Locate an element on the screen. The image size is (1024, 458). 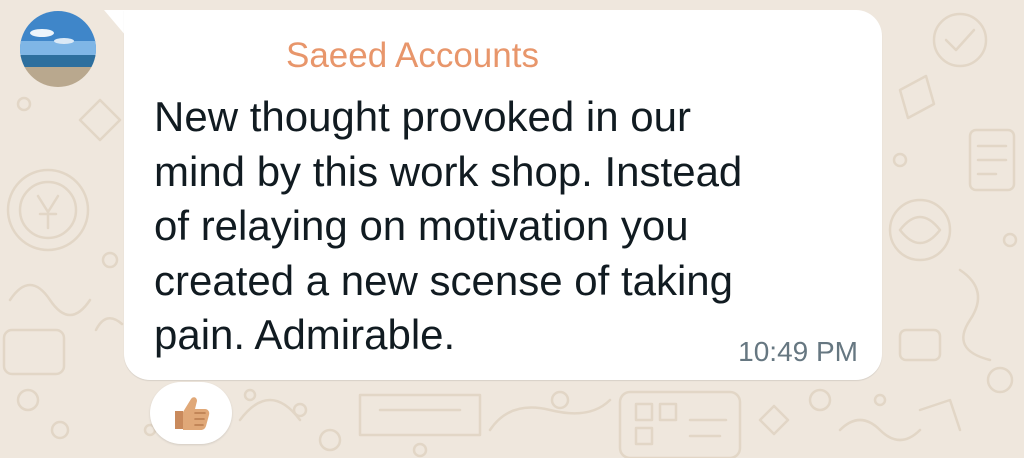
beach-sky-avatar-icon is located at coordinates (58, 49).